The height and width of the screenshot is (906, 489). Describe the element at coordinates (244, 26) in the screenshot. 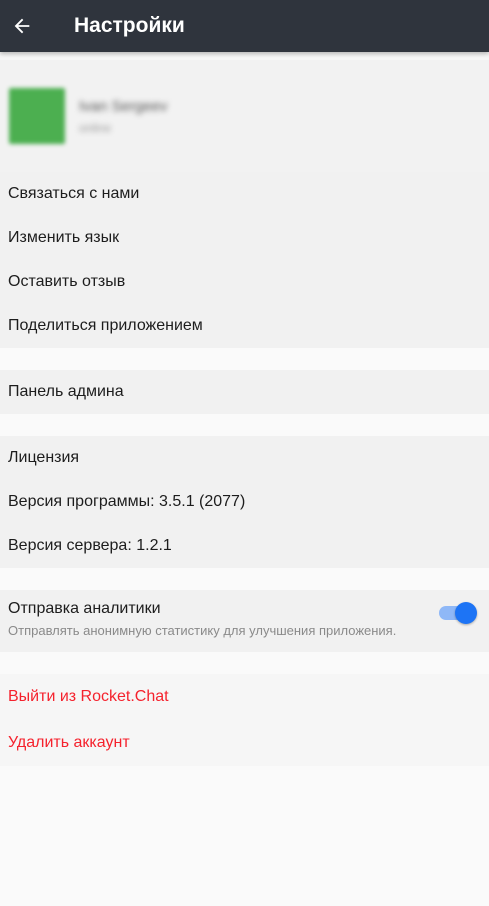

I see `app-bar: Настройки` at that location.